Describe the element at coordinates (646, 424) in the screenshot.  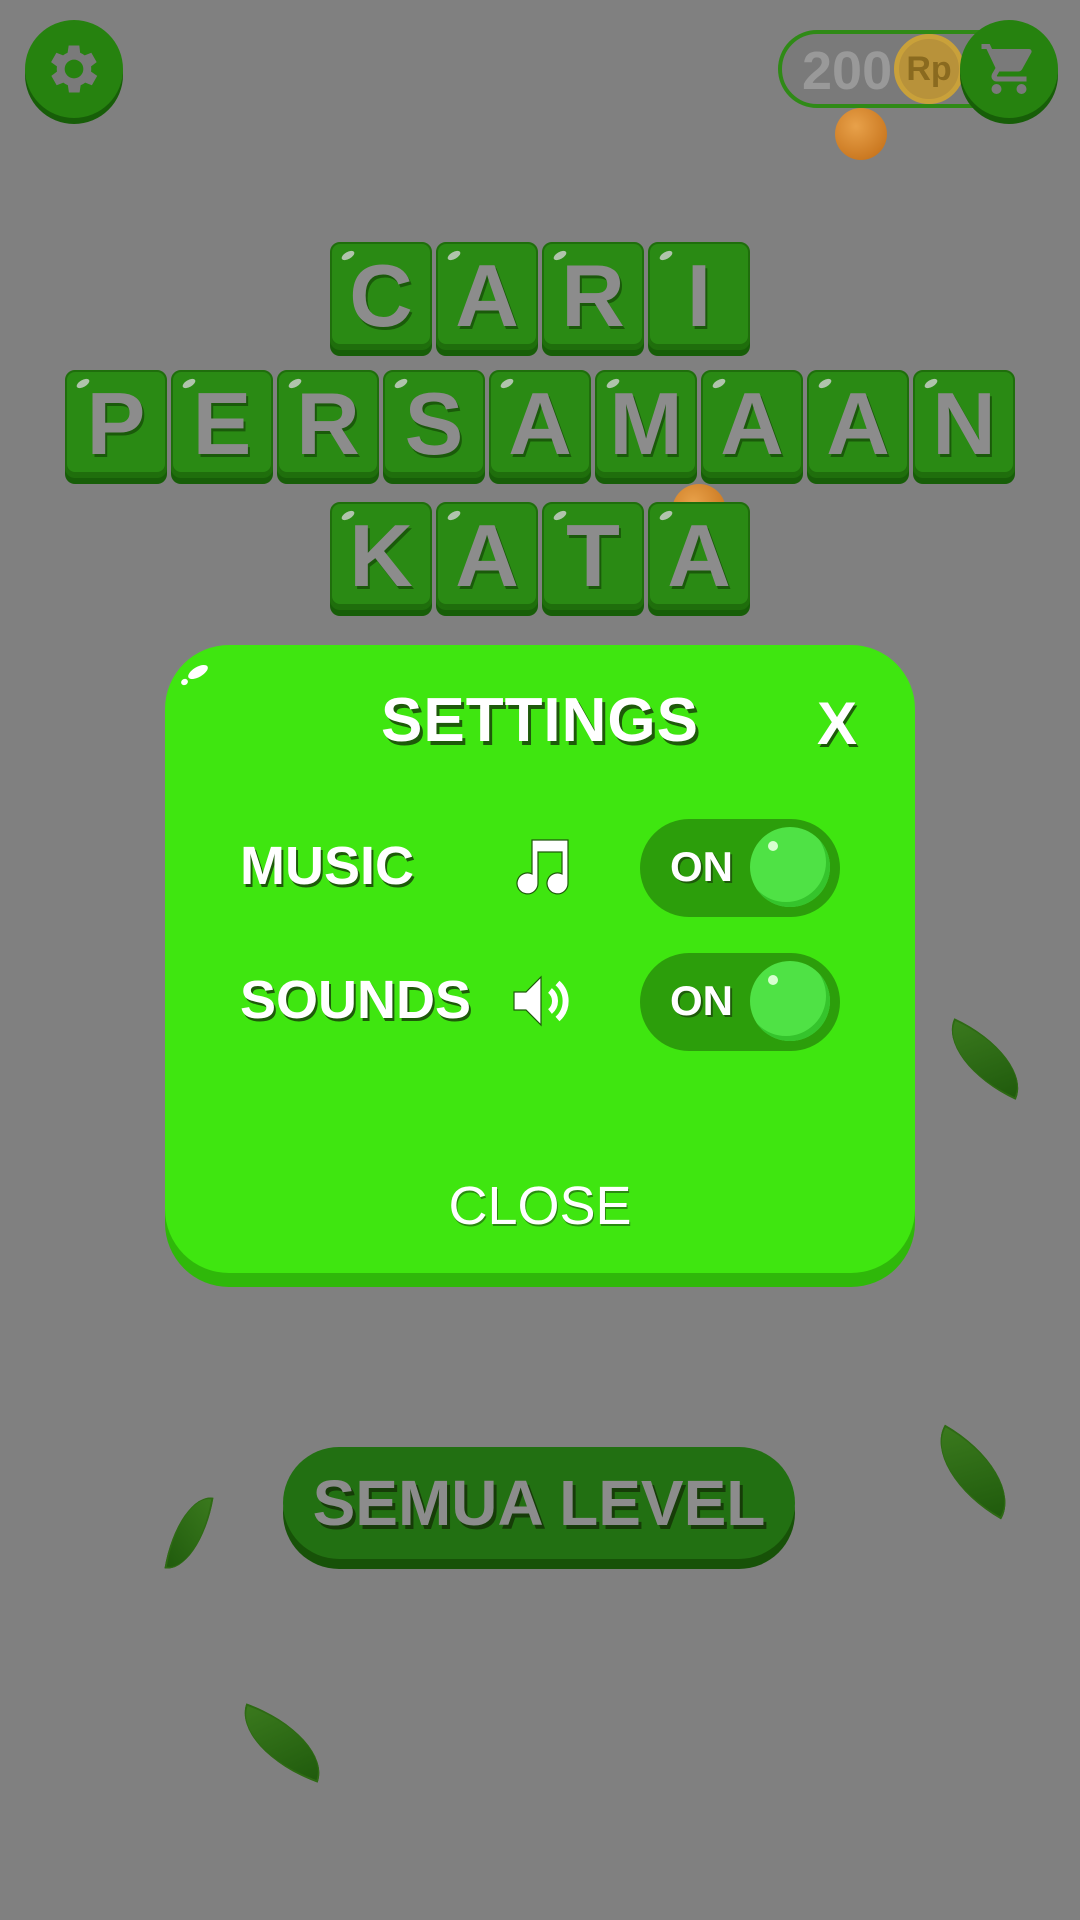
I see `title-tile: M` at that location.